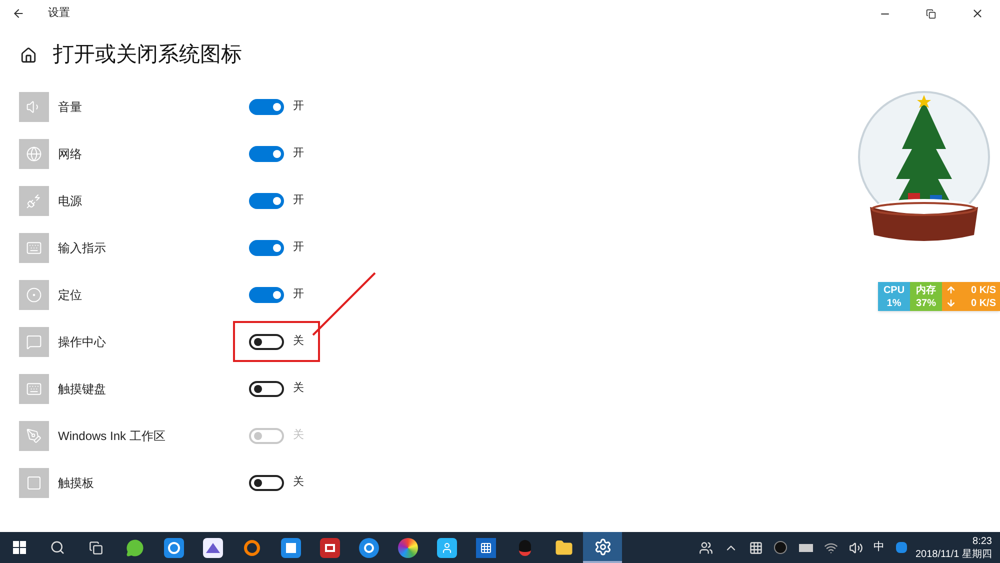 The image size is (1000, 563). What do you see at coordinates (70, 154) in the screenshot?
I see `setting-label: 网络` at bounding box center [70, 154].